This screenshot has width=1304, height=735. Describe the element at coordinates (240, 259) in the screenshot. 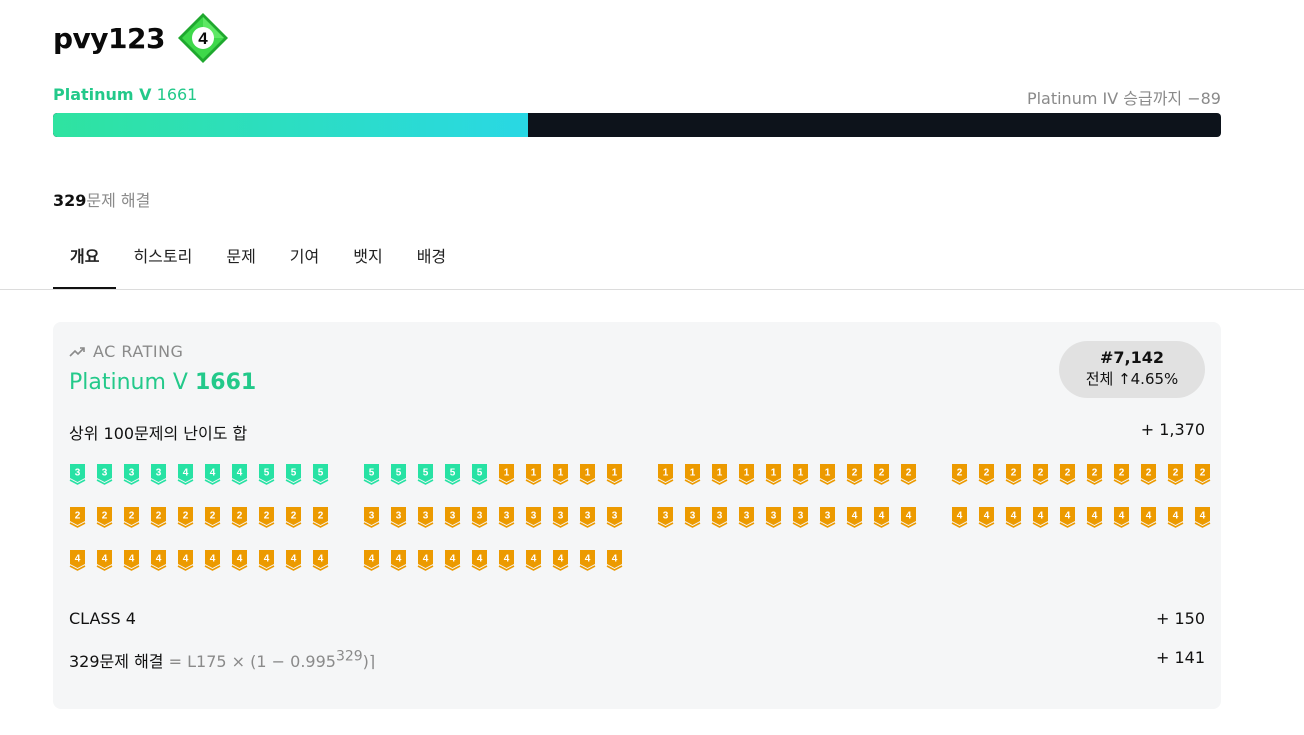

I see `tab-problems: 문제` at that location.